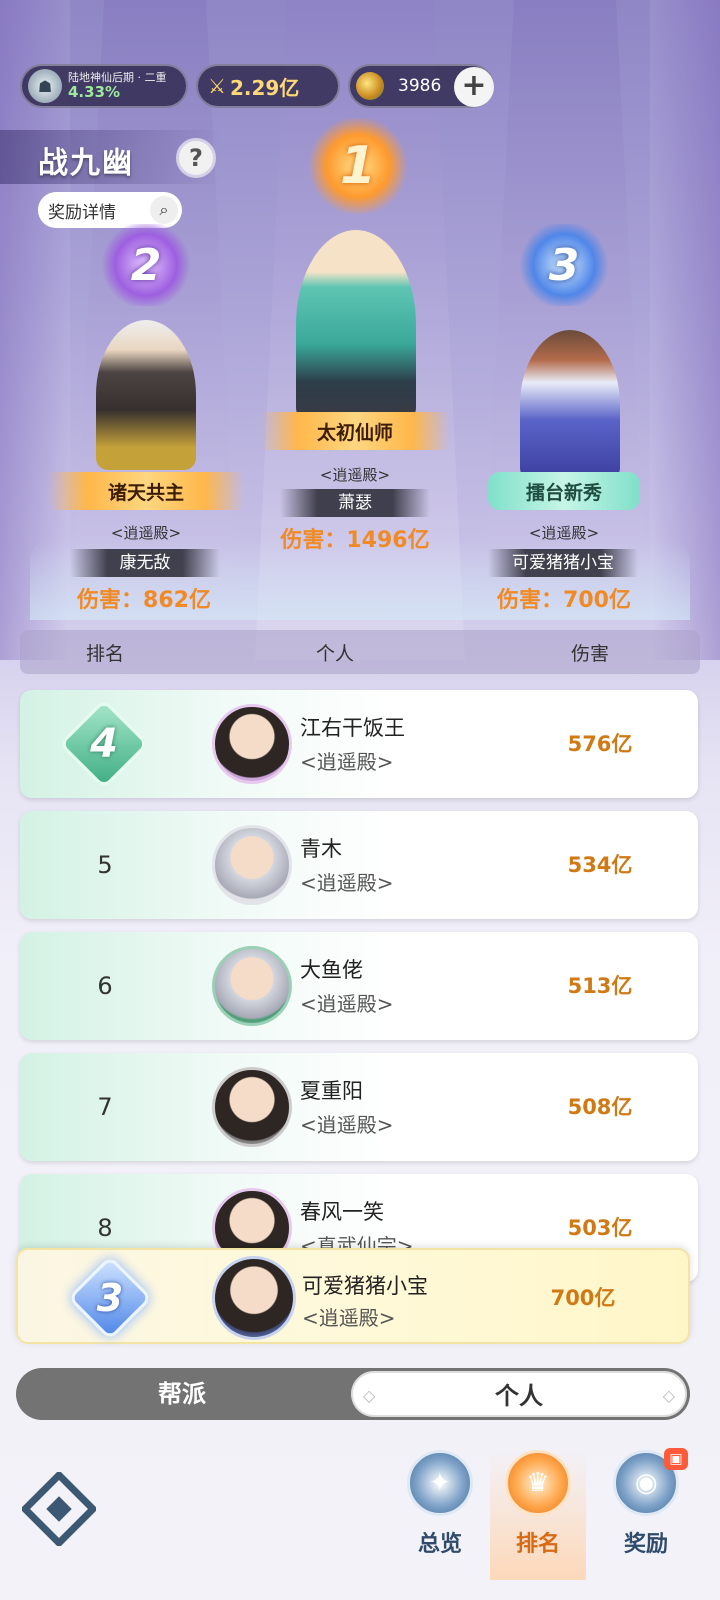  I want to click on add-jade-button: +, so click(474, 87).